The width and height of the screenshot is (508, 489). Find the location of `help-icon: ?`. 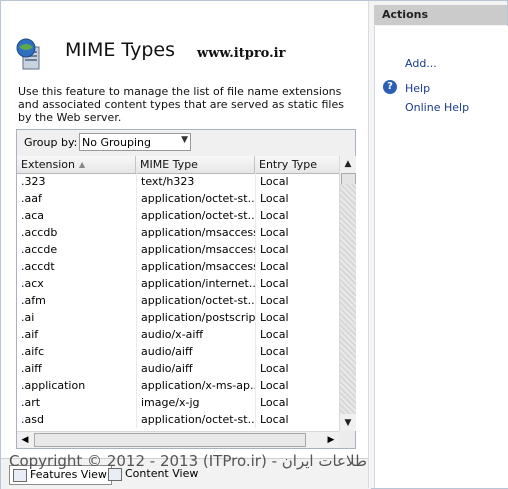

help-icon: ? is located at coordinates (390, 87).